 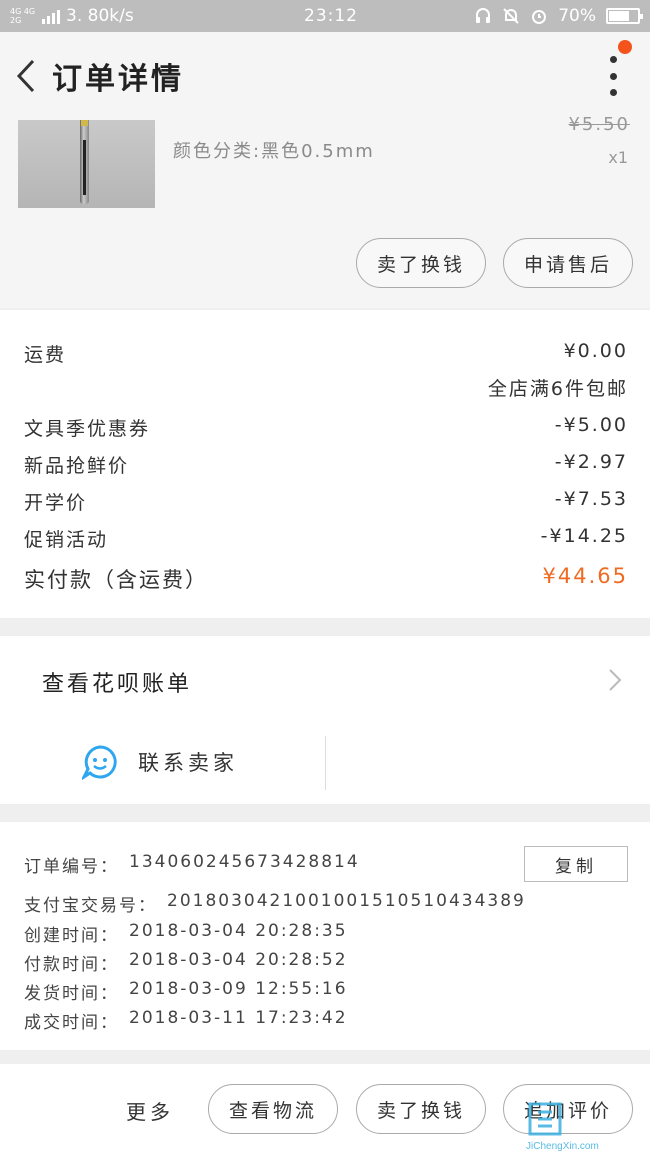 What do you see at coordinates (421, 1109) in the screenshot?
I see `resell-bottom-button: 卖了换钱` at bounding box center [421, 1109].